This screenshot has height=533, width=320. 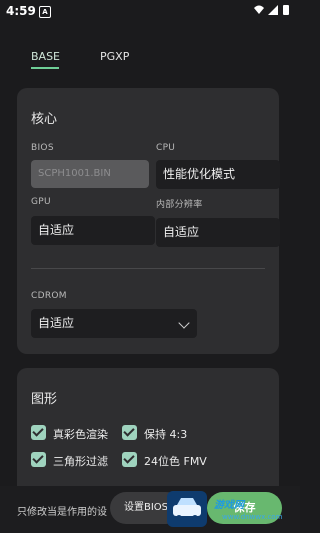 What do you see at coordinates (148, 268) in the screenshot?
I see `section-divider` at bounding box center [148, 268].